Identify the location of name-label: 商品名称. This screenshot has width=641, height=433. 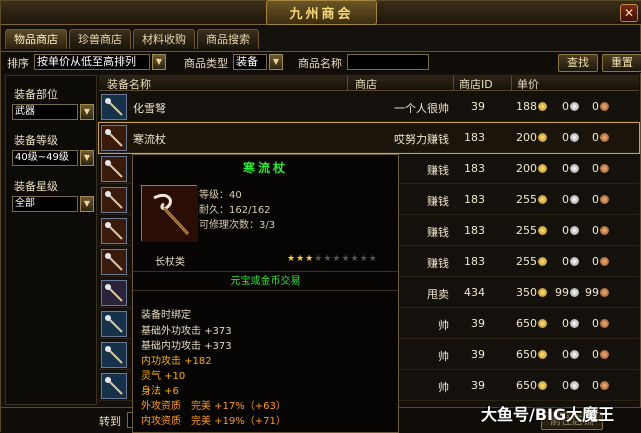
(320, 63).